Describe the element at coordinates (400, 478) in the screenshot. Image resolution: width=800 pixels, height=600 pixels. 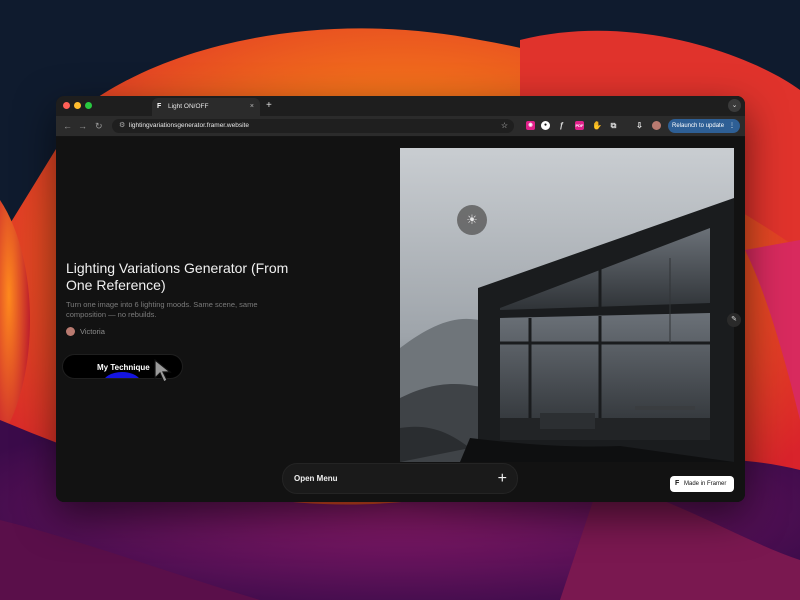
I see `open-menu-bar: Open Menu +` at that location.